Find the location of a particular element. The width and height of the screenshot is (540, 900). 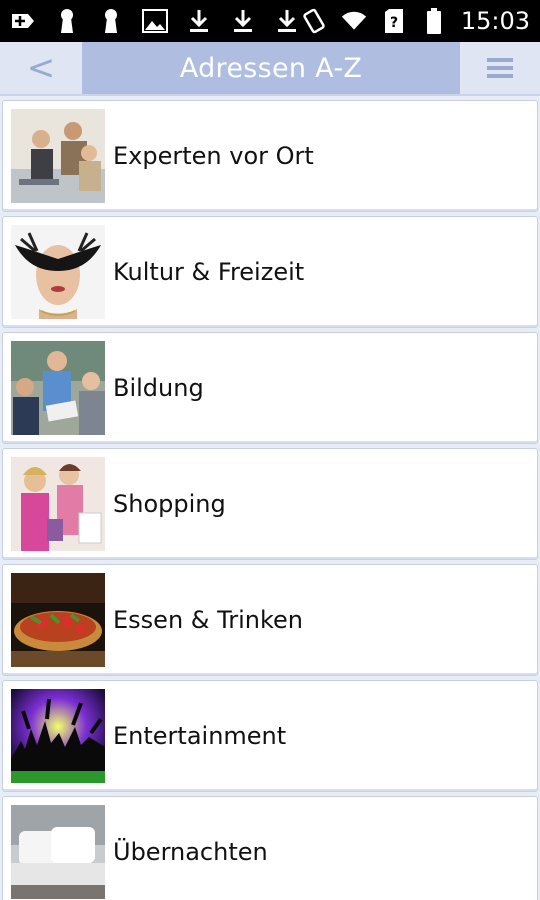

list-item-label: Übernachten is located at coordinates (190, 852).